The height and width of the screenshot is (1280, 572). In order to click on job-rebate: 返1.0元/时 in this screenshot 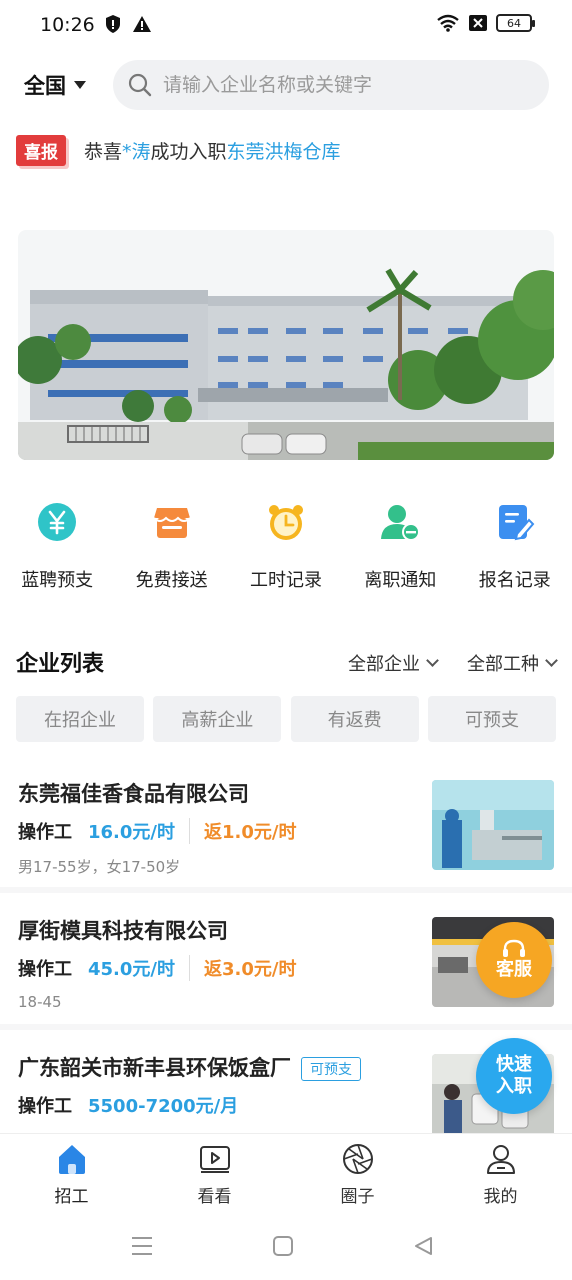, I will do `click(250, 832)`.